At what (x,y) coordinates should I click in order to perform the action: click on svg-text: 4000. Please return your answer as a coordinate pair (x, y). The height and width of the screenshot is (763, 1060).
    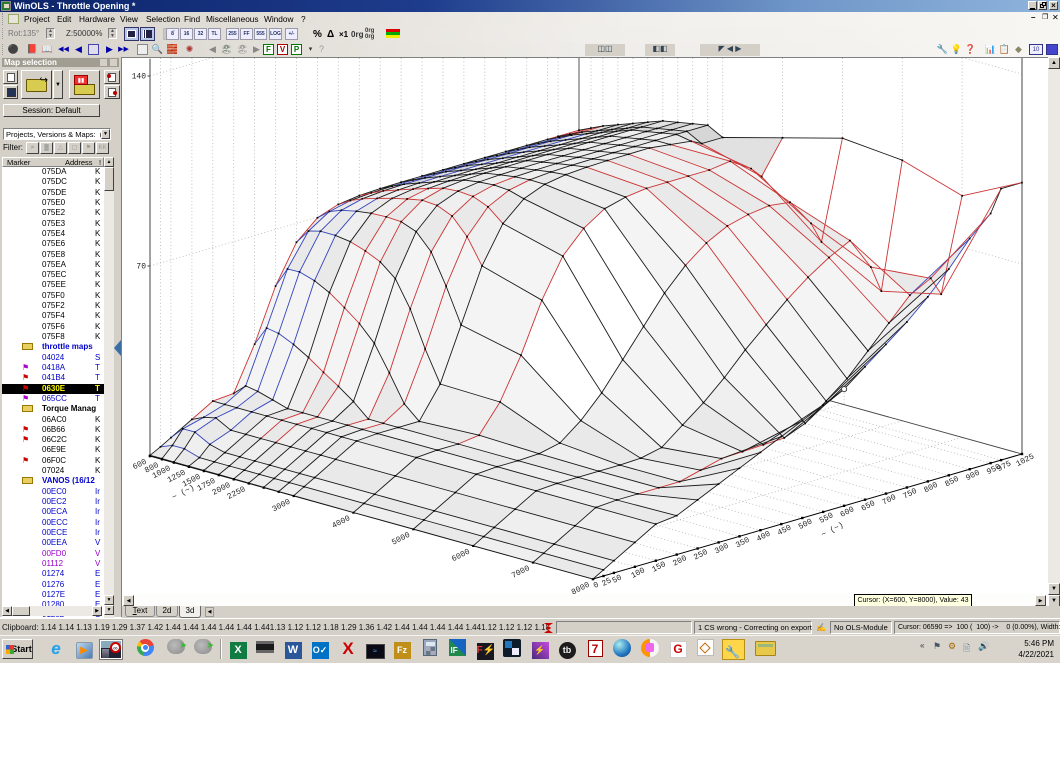
    Looking at the image, I should click on (341, 522).